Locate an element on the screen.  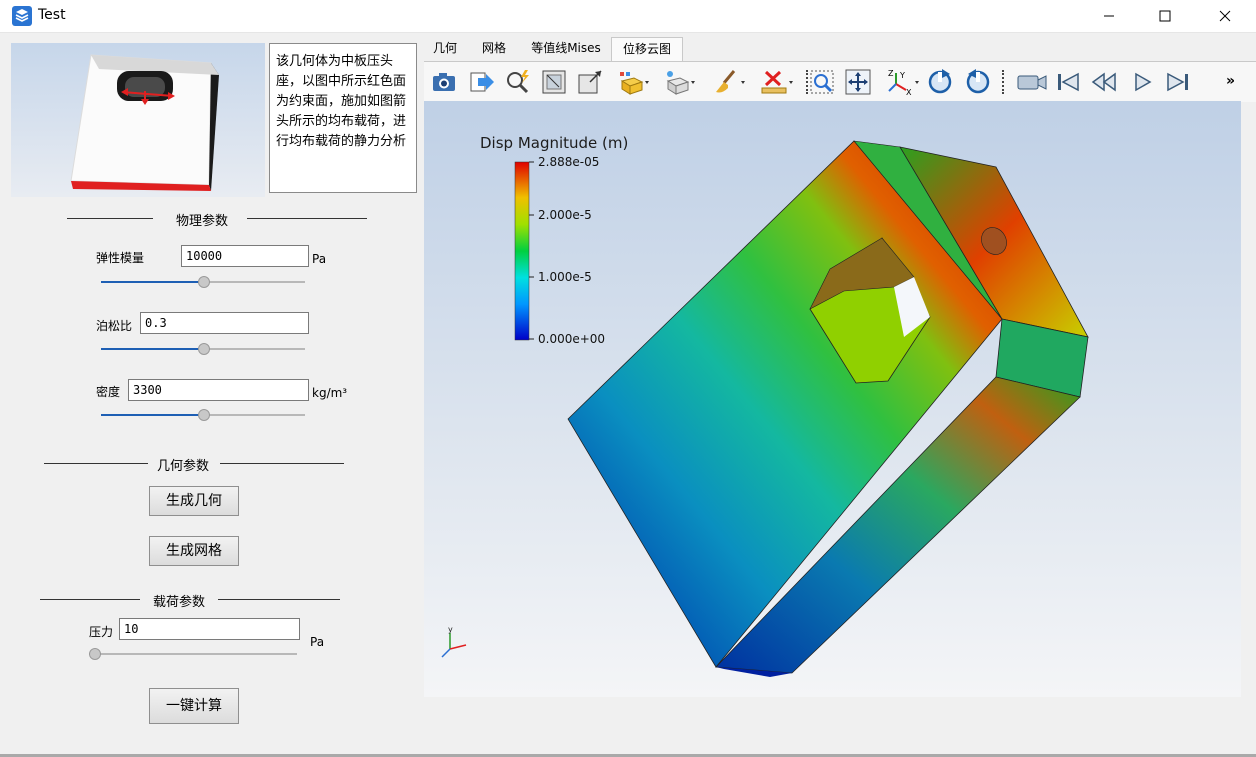
geometry-group-title: 几何参数 is located at coordinates (182, 466).